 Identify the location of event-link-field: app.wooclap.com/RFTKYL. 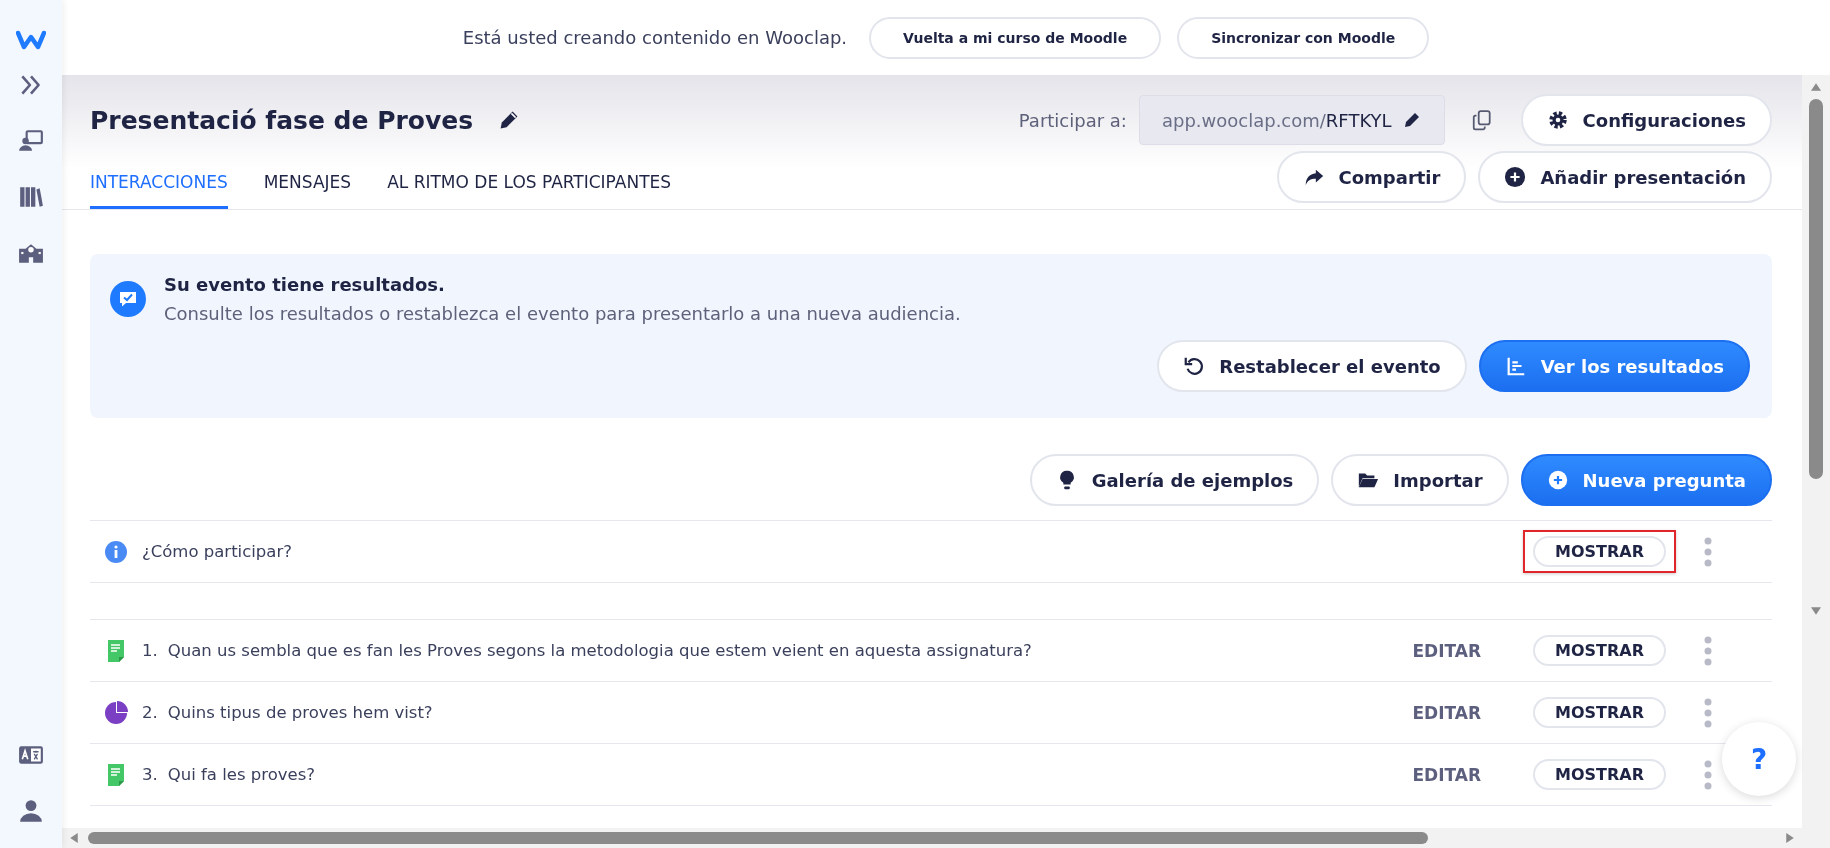
(1291, 120).